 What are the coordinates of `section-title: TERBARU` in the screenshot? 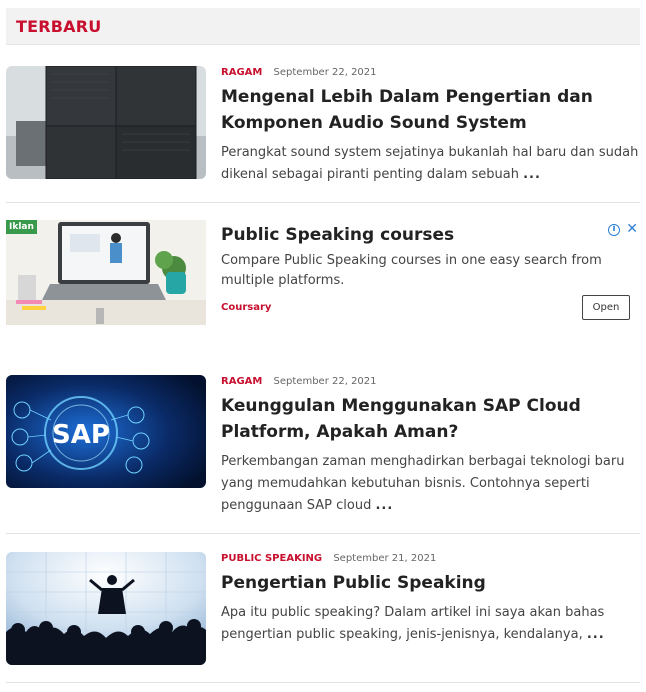 It's located at (59, 26).